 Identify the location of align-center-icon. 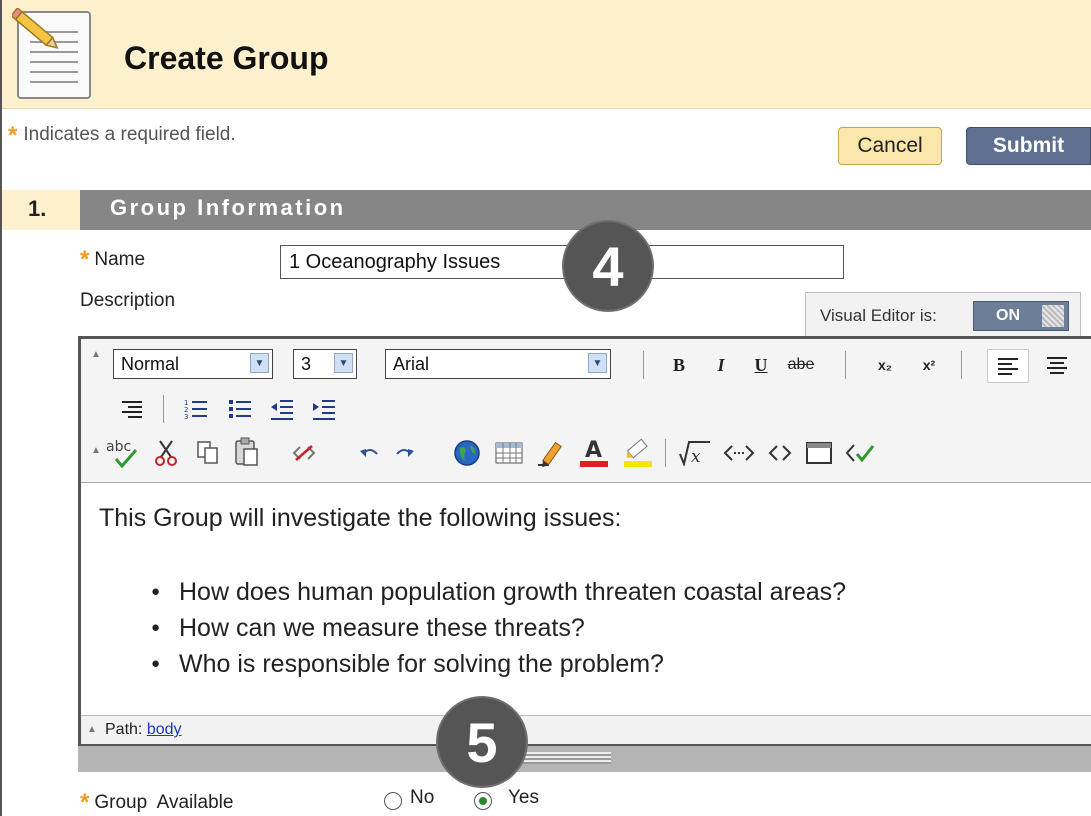
(1057, 365).